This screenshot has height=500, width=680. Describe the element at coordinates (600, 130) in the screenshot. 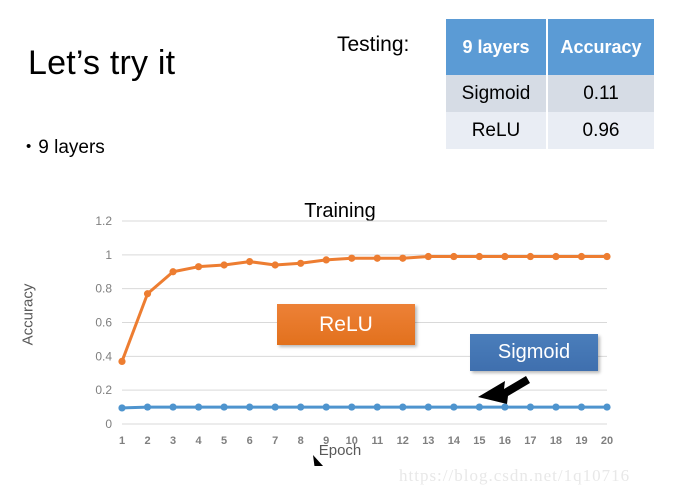

I see `table-cell-accuracy: 0.96` at that location.